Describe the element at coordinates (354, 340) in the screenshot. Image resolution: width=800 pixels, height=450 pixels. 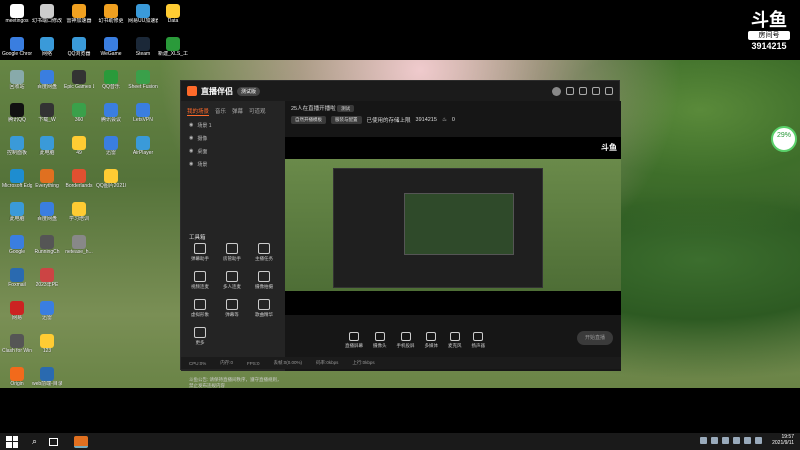
I see `source-control: 直播屏幕` at that location.